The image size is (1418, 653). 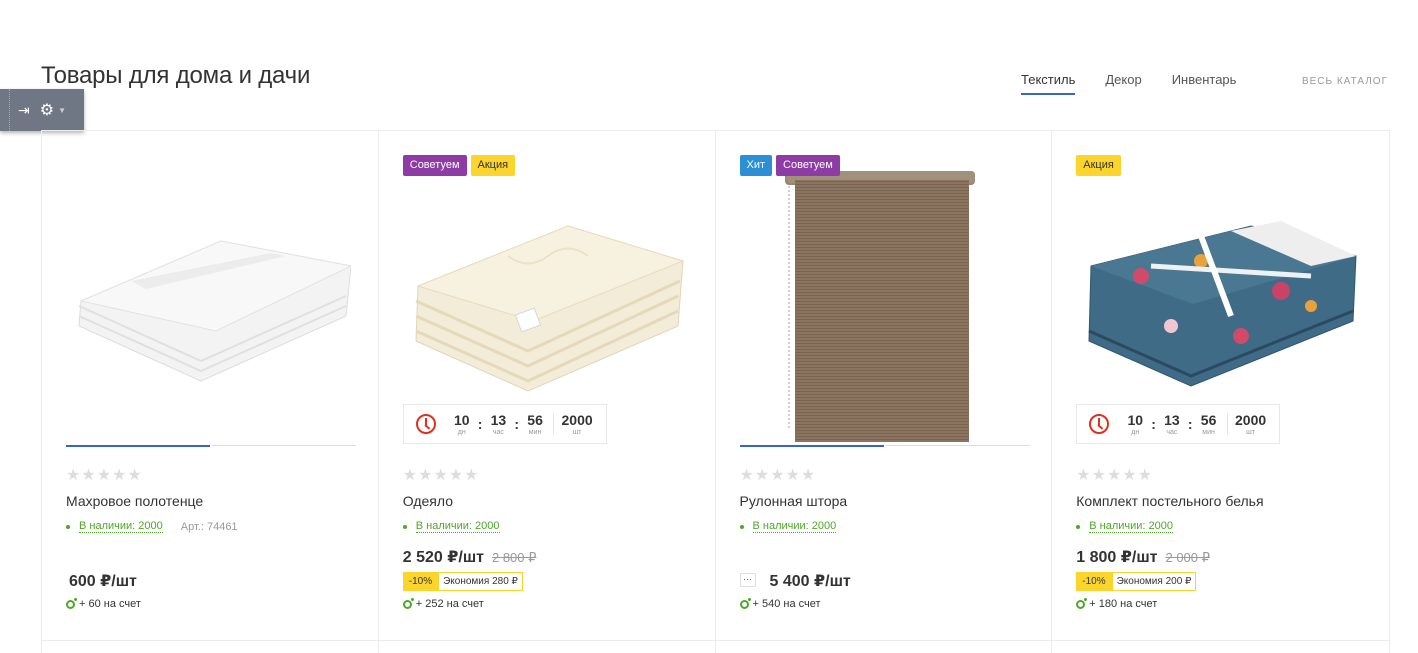 I want to click on stock-status: В наличии: 2000 Арт.: 74461, so click(x=152, y=526).